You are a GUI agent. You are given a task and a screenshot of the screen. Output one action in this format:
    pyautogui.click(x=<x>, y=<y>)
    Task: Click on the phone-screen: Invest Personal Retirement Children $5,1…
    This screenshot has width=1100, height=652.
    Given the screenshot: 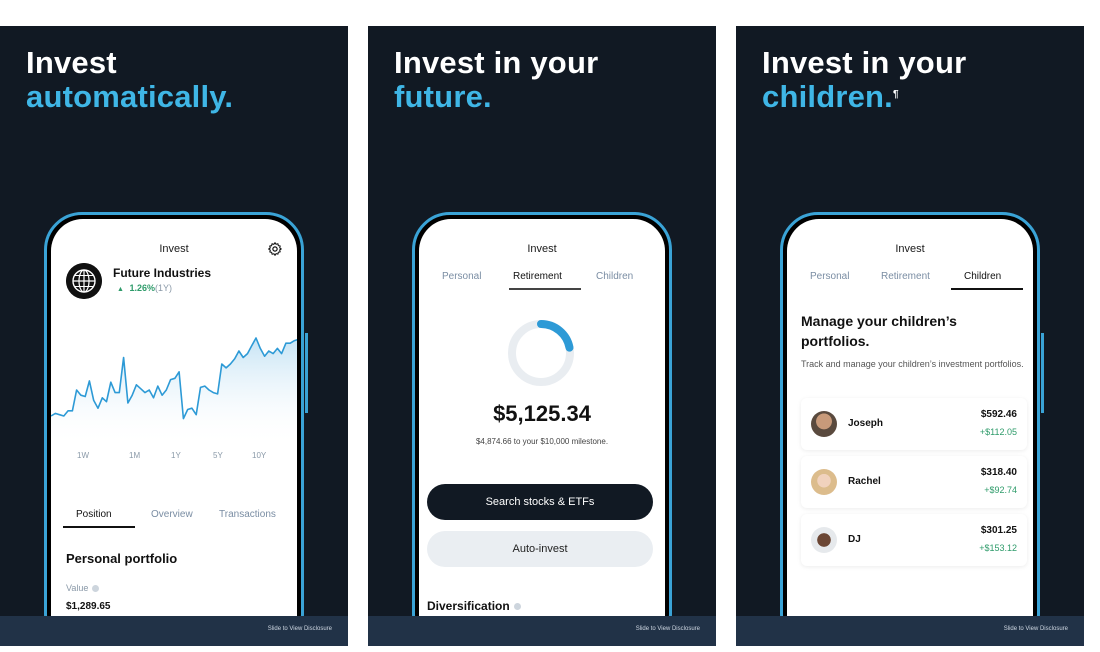 What is the action you would take?
    pyautogui.click(x=542, y=432)
    